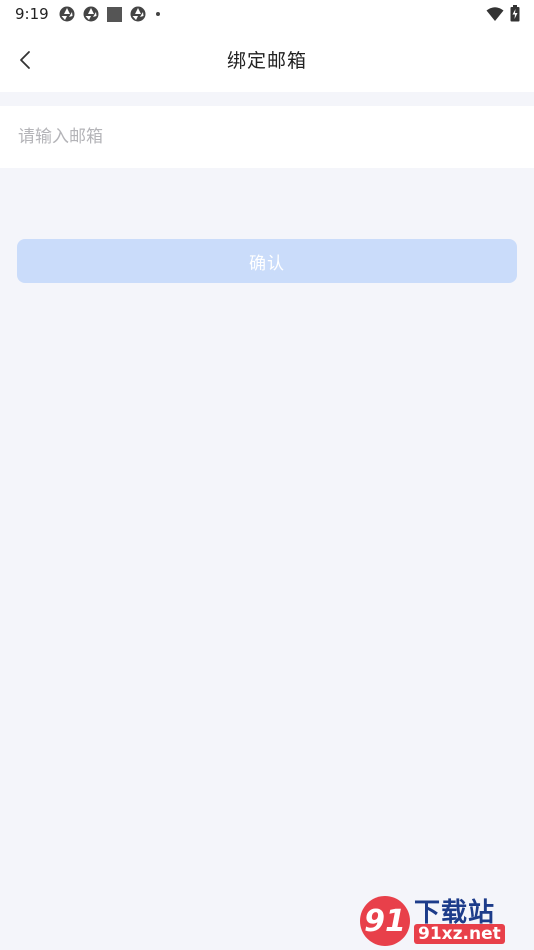 The image size is (534, 950). Describe the element at coordinates (158, 14) in the screenshot. I see `dot-icon` at that location.